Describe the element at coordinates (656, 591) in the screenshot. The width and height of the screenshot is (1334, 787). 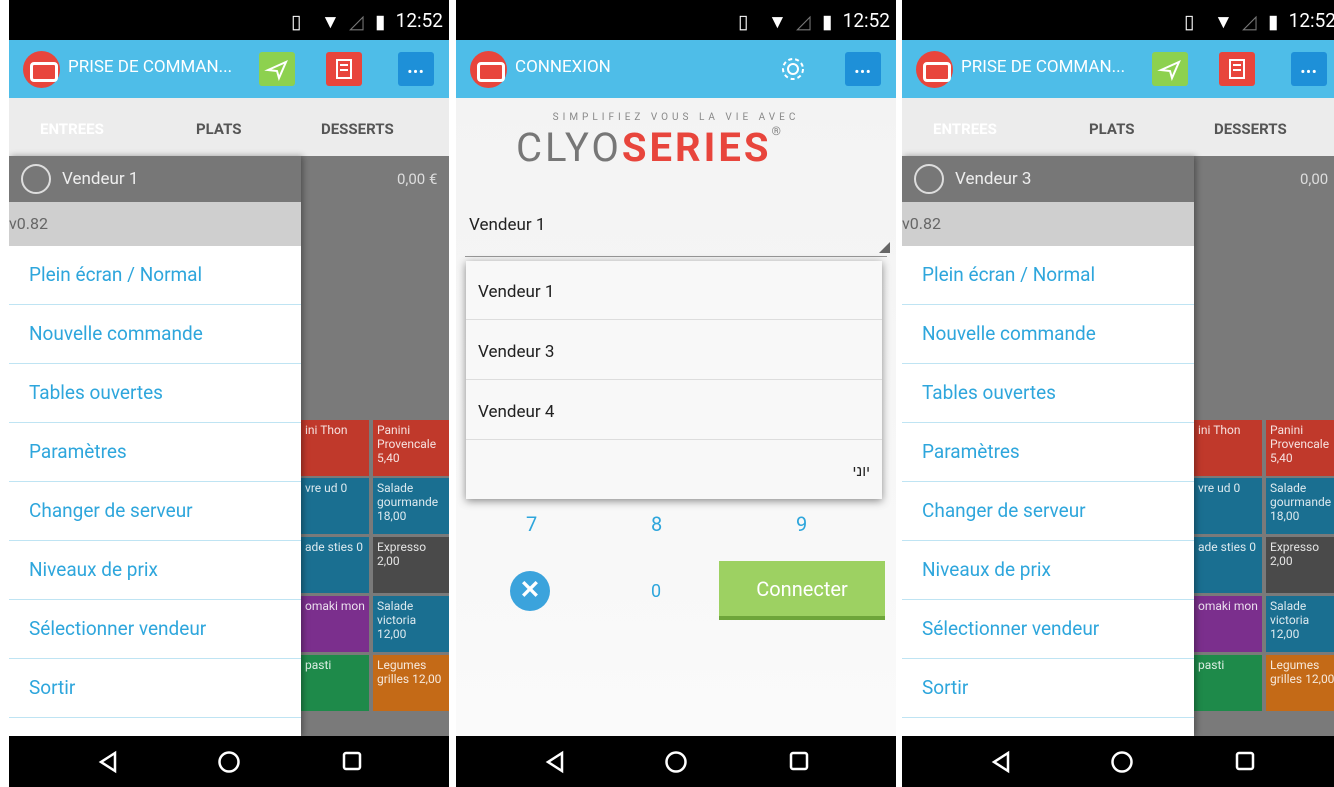
I see `key-0: 0` at that location.